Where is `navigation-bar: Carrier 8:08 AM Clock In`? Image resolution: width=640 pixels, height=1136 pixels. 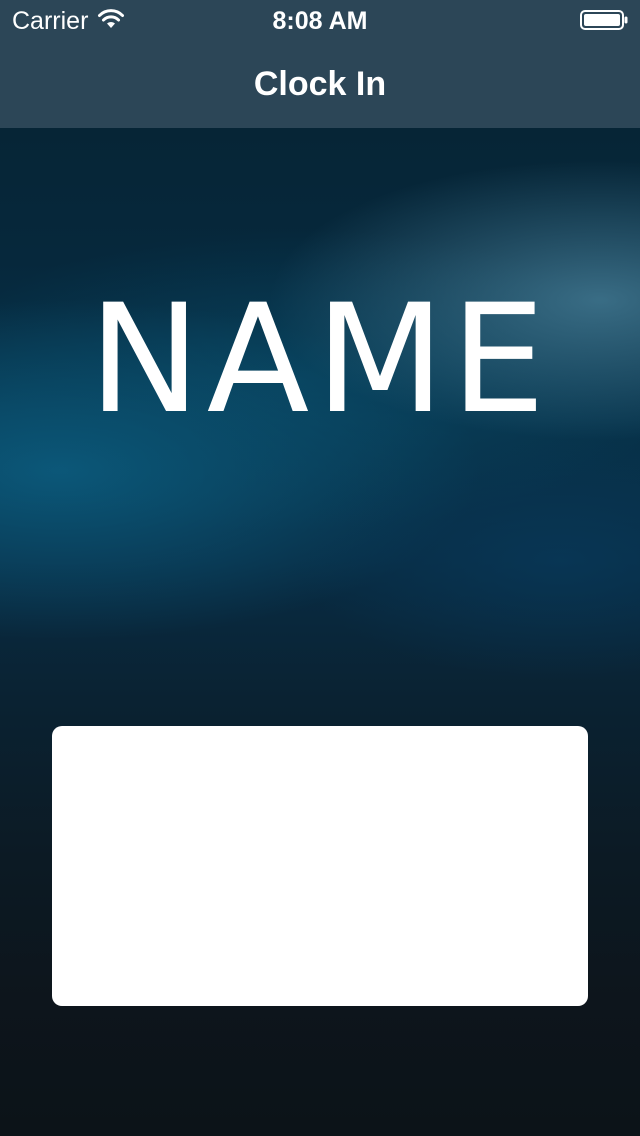 navigation-bar: Carrier 8:08 AM Clock In is located at coordinates (320, 64).